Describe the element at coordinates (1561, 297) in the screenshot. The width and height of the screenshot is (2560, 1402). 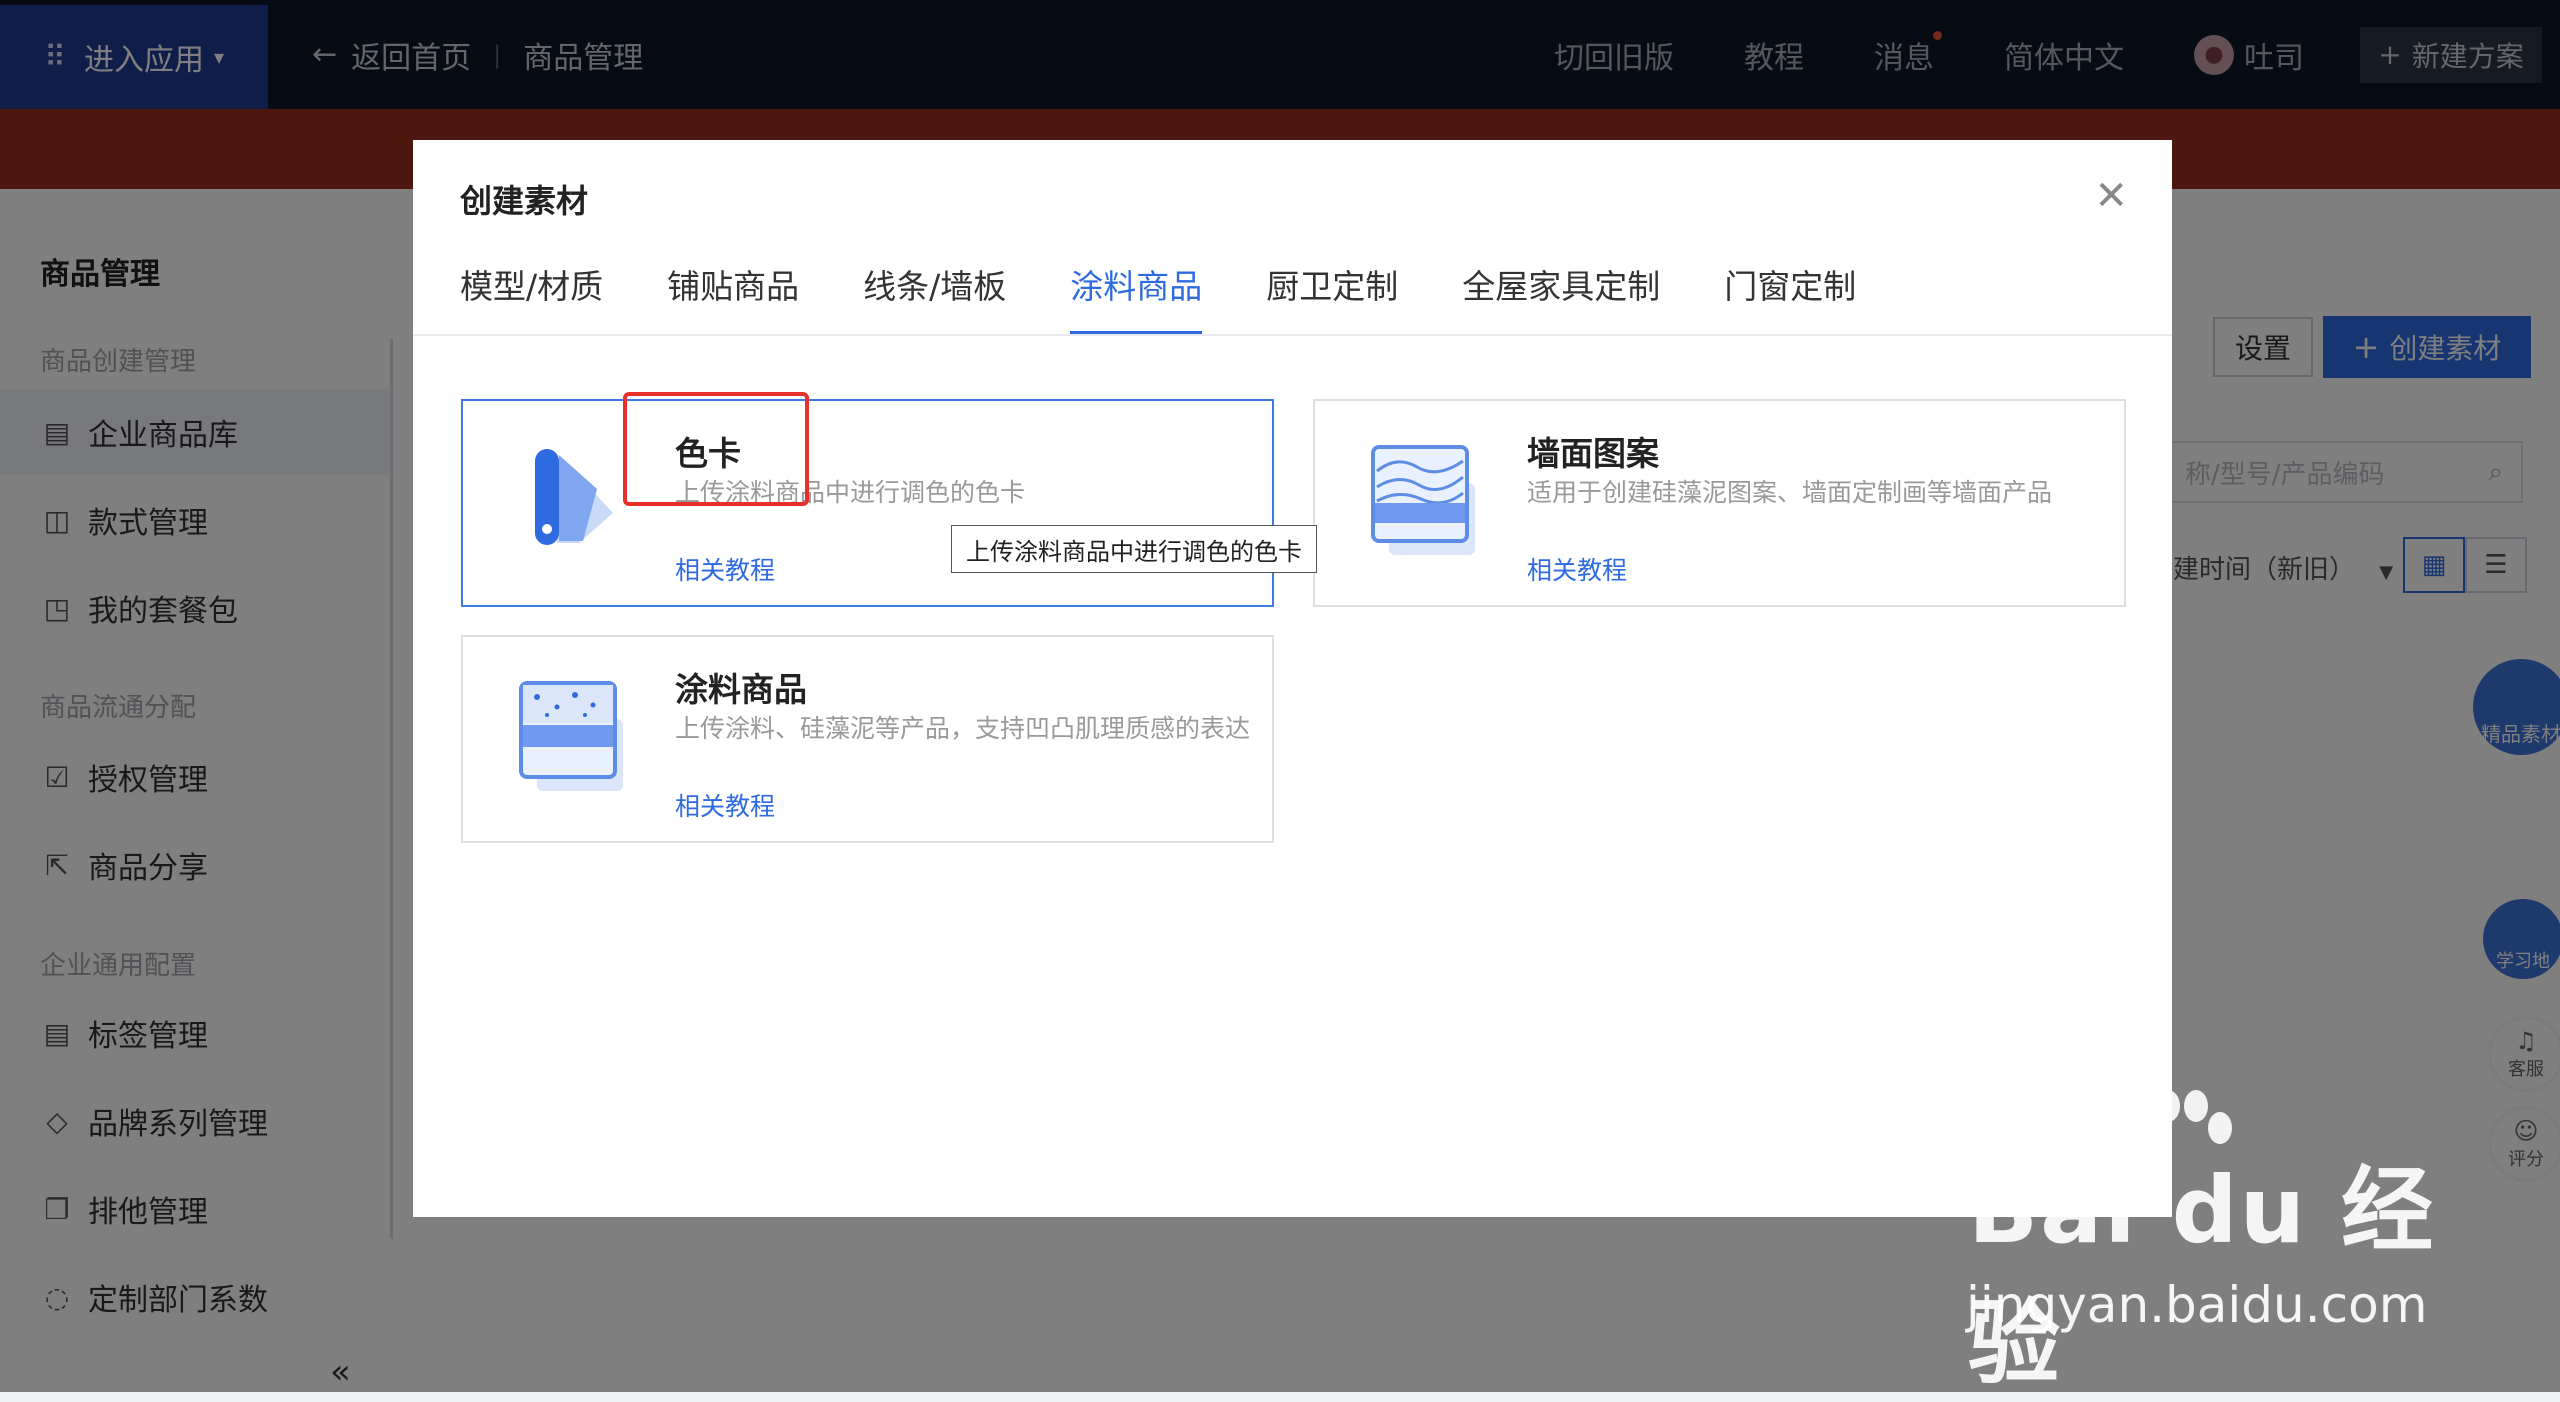
I see `tab-whole-house-furniture: 全屋家具定制` at that location.